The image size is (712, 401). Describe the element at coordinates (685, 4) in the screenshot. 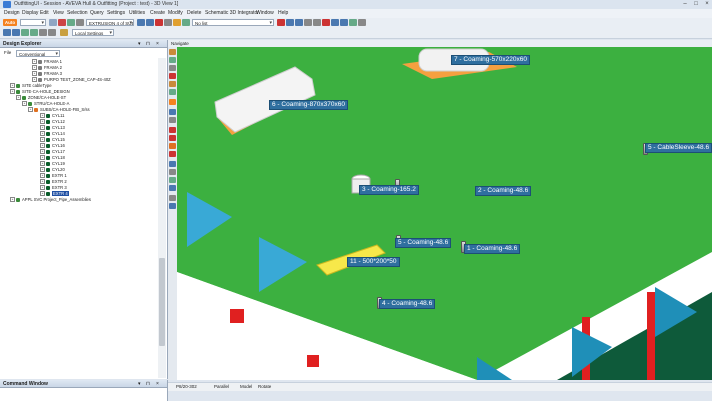

I see `minimize-button: –` at that location.